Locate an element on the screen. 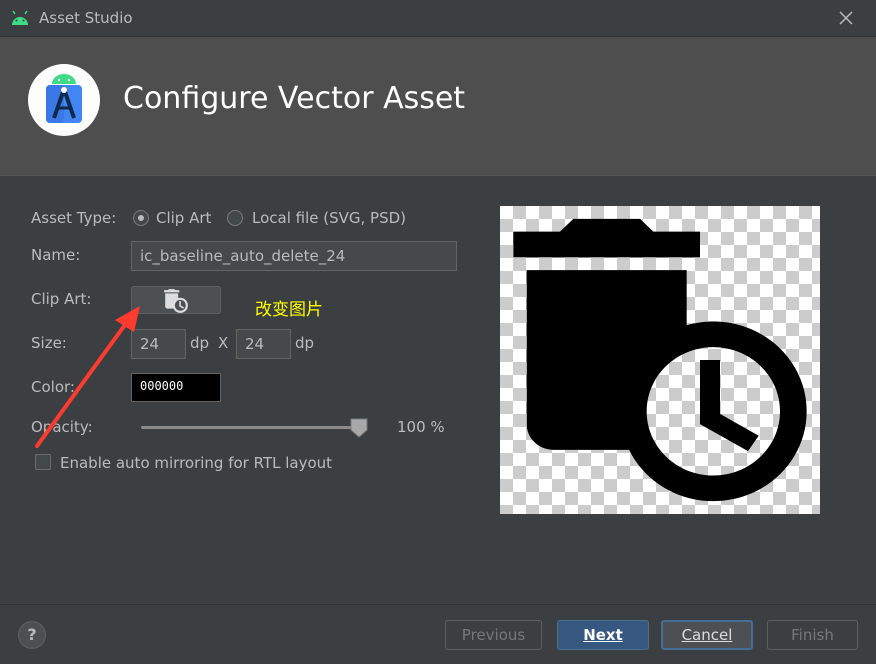  radio-local-file is located at coordinates (235, 218).